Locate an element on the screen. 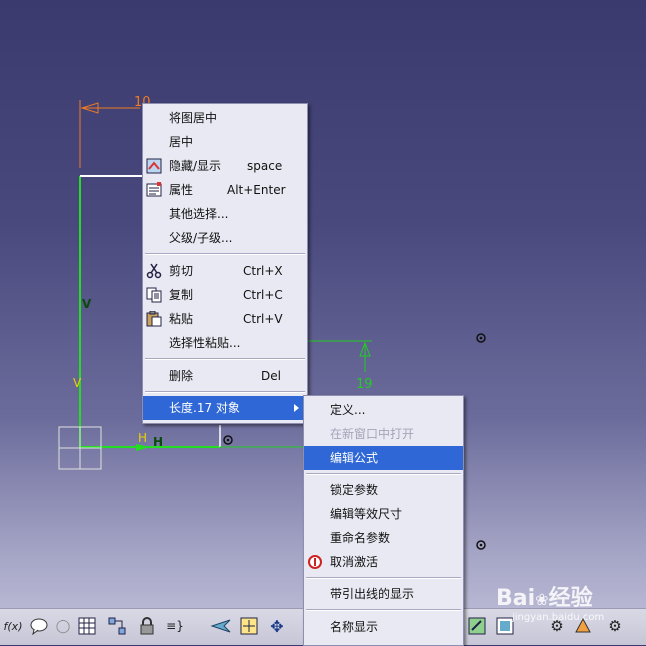  menu-item-label: 重命名参数 is located at coordinates (360, 538).